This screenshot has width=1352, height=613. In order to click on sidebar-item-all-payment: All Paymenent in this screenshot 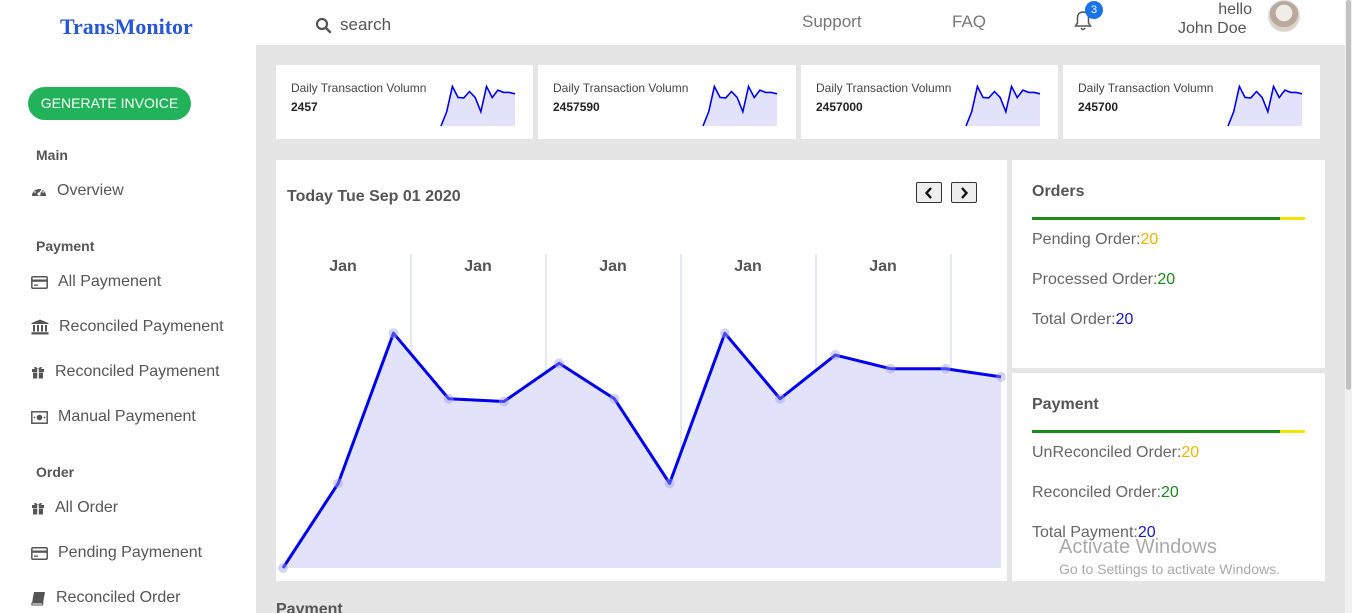, I will do `click(96, 282)`.